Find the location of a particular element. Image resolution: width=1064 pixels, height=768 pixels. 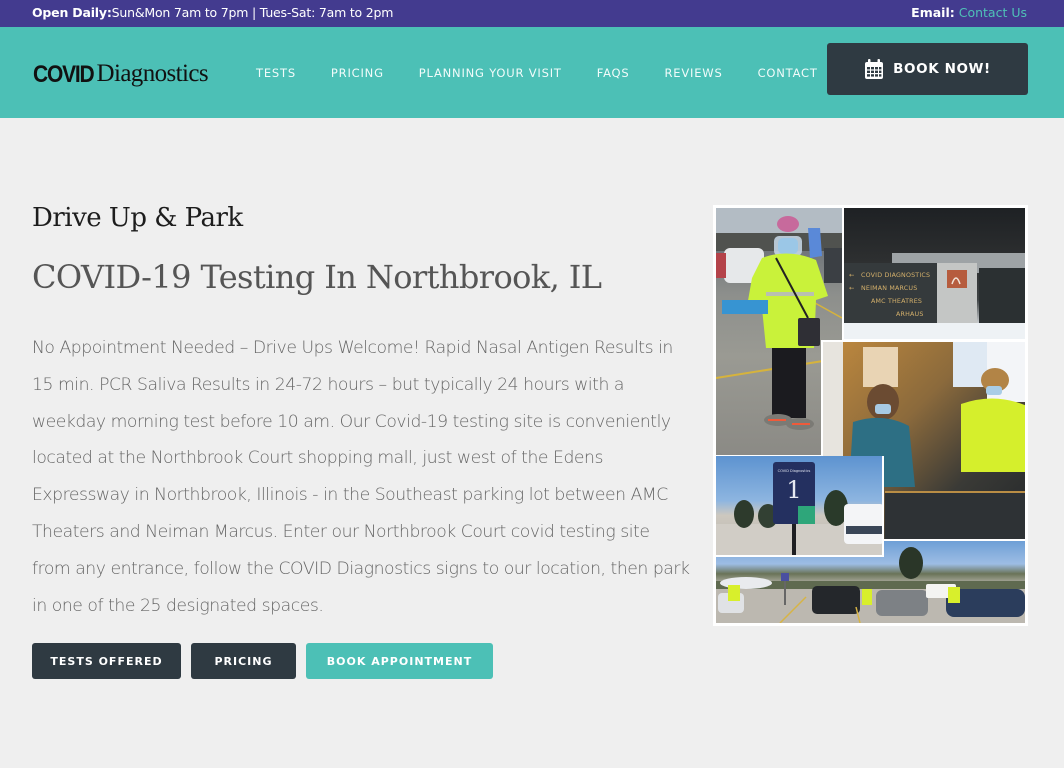

calendar-icon is located at coordinates (874, 69).